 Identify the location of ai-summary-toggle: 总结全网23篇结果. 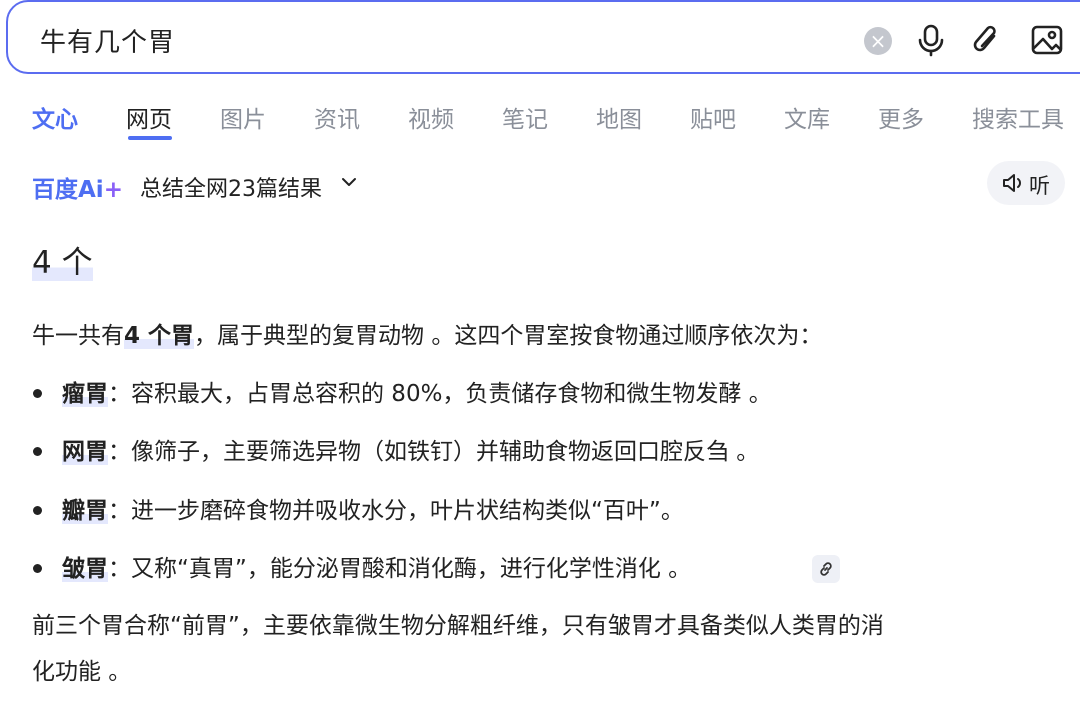
(231, 187).